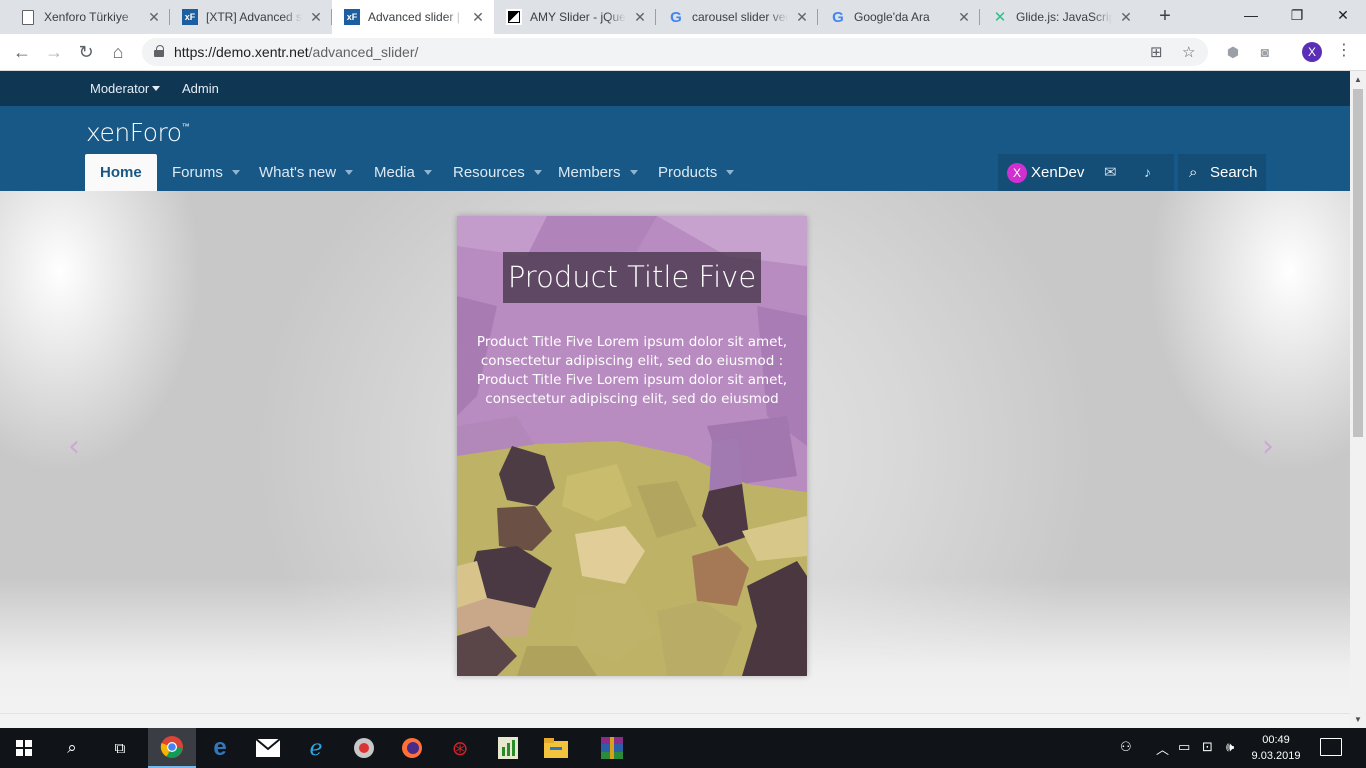 The image size is (1366, 768). I want to click on account-link: X XenDev, so click(1045, 172).